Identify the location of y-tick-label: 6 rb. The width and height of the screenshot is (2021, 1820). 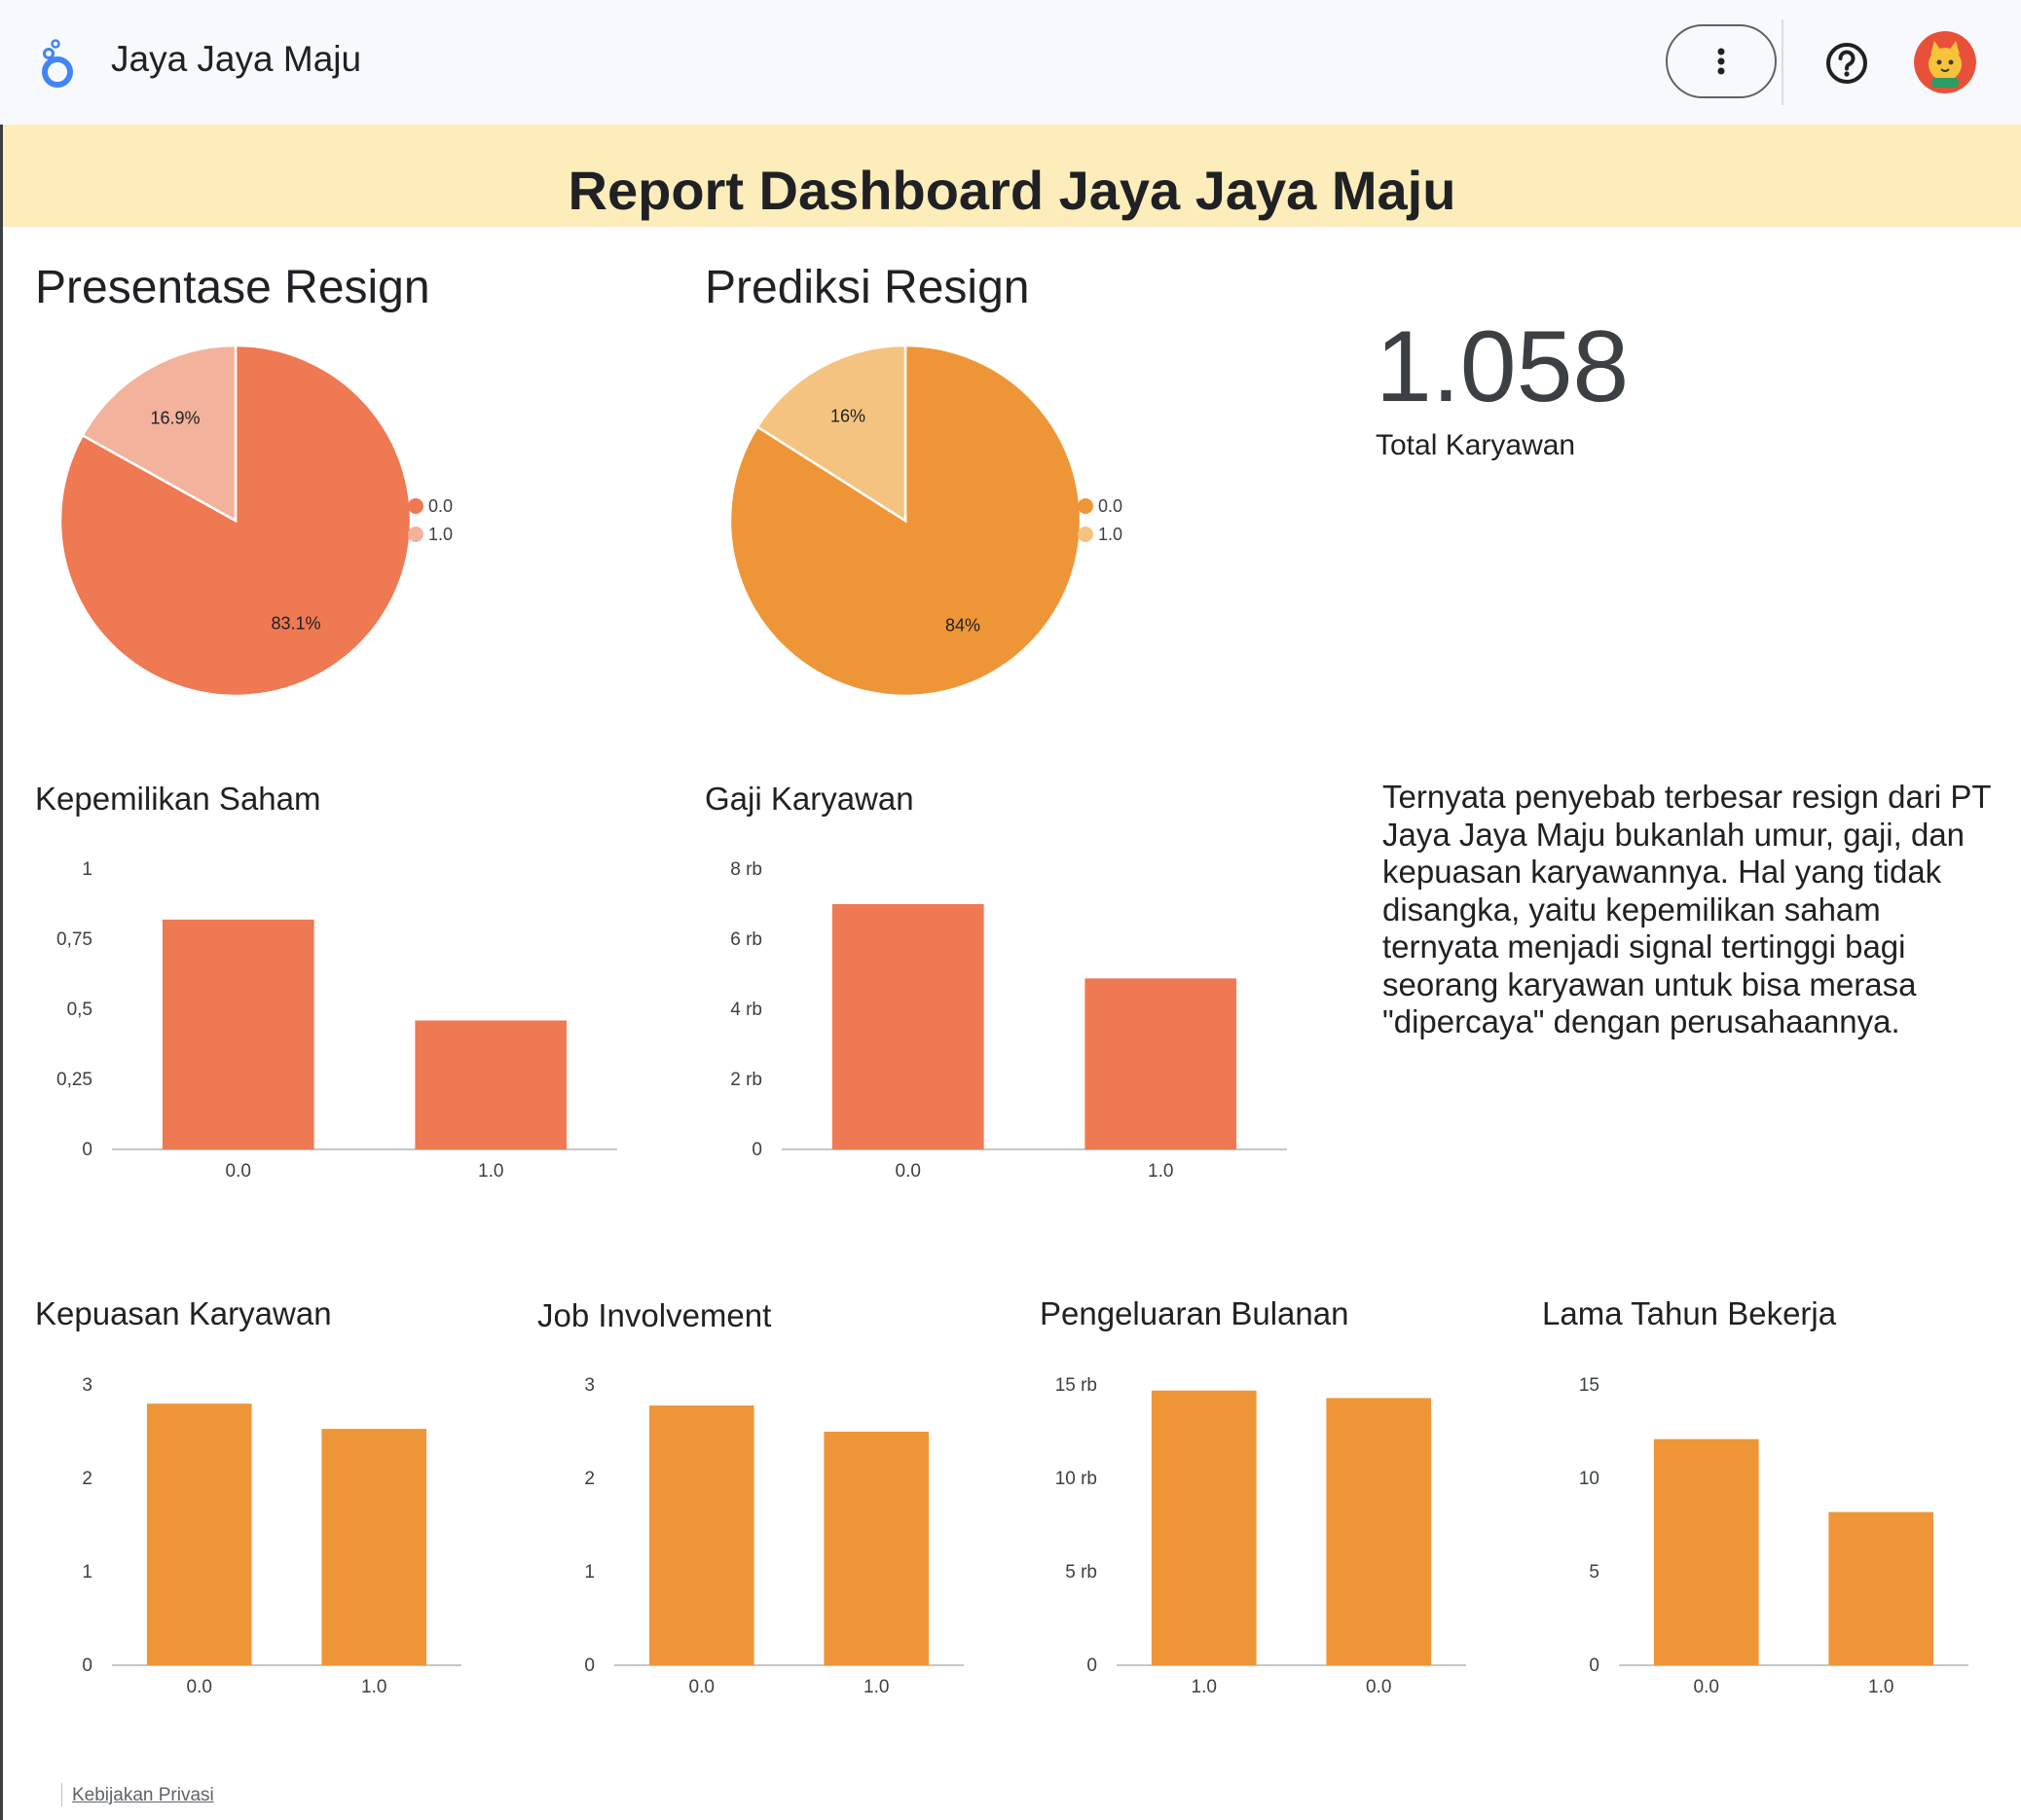
(746, 939).